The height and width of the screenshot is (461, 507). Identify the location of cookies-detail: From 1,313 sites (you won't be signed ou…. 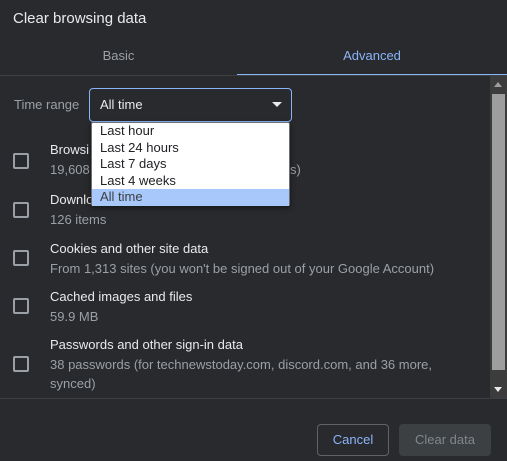
(242, 268).